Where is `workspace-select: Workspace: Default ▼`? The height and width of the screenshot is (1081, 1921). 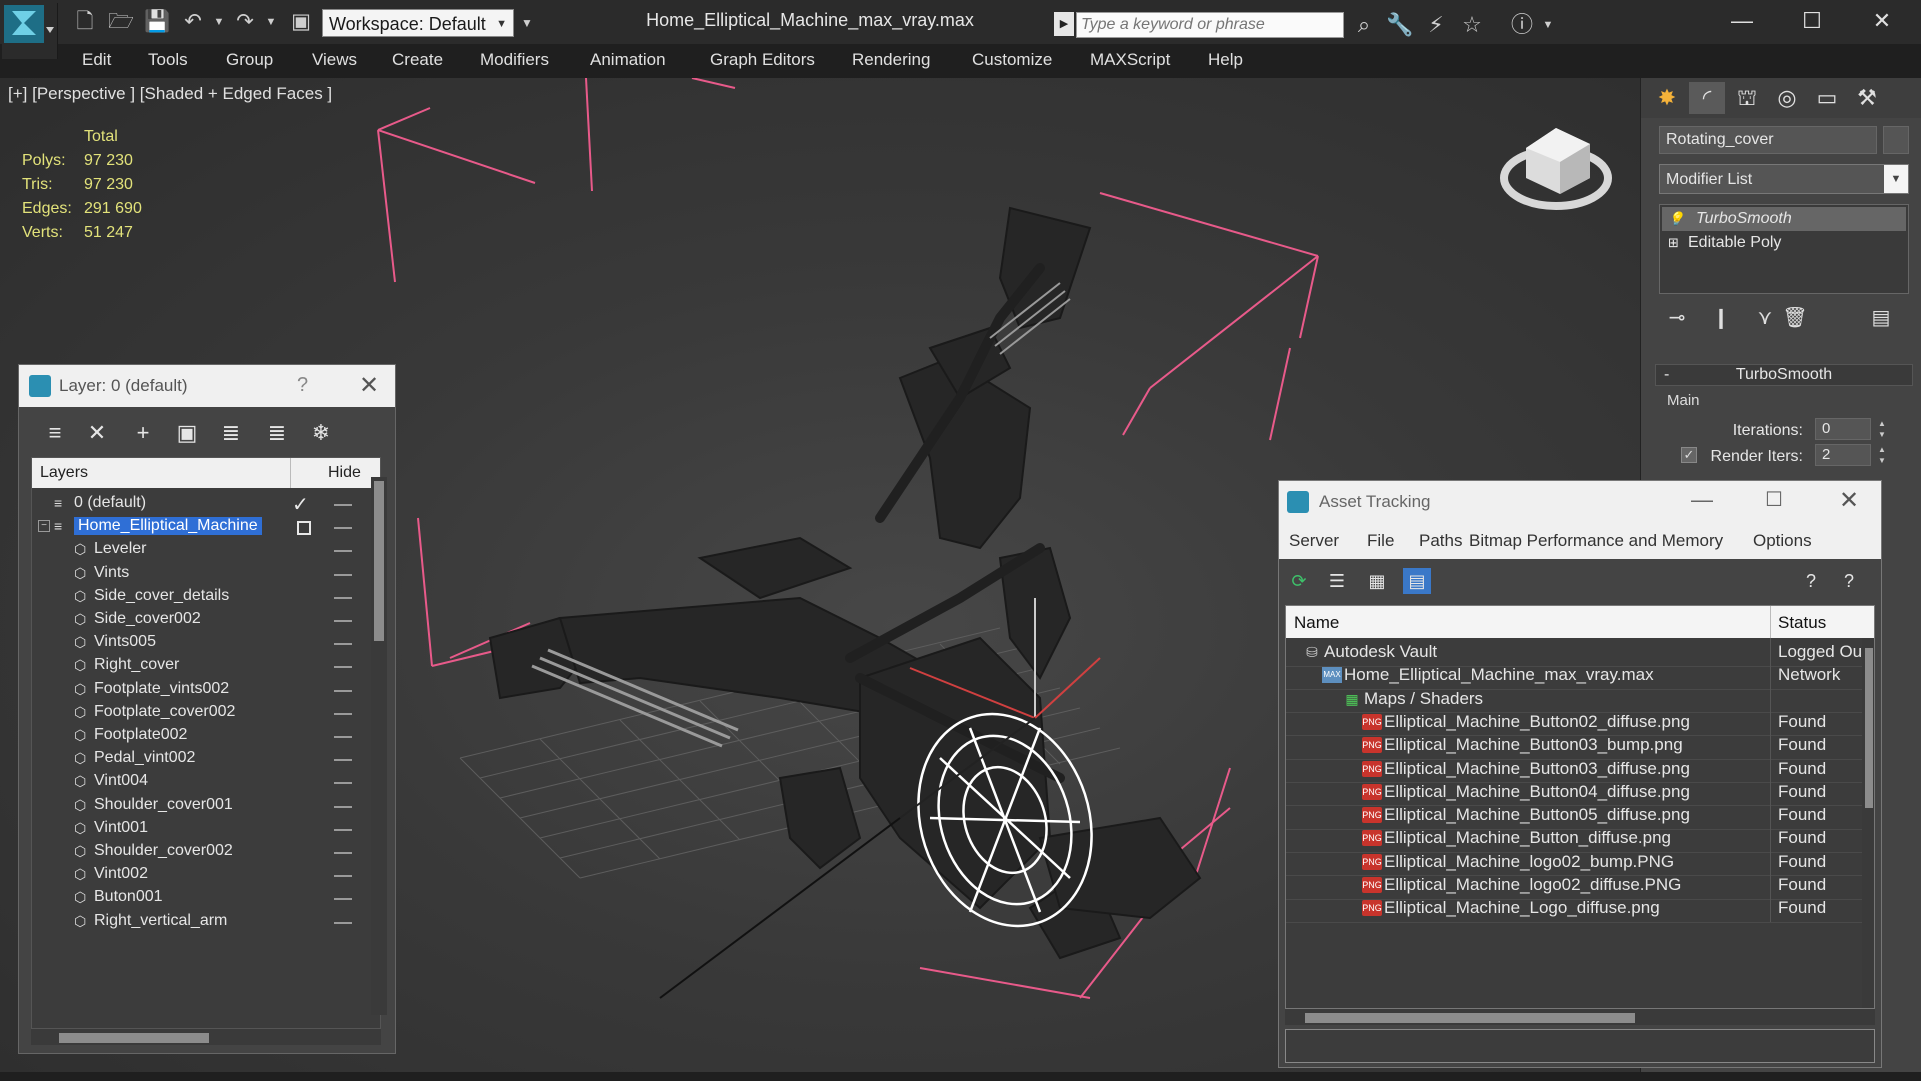 workspace-select: Workspace: Default ▼ is located at coordinates (418, 23).